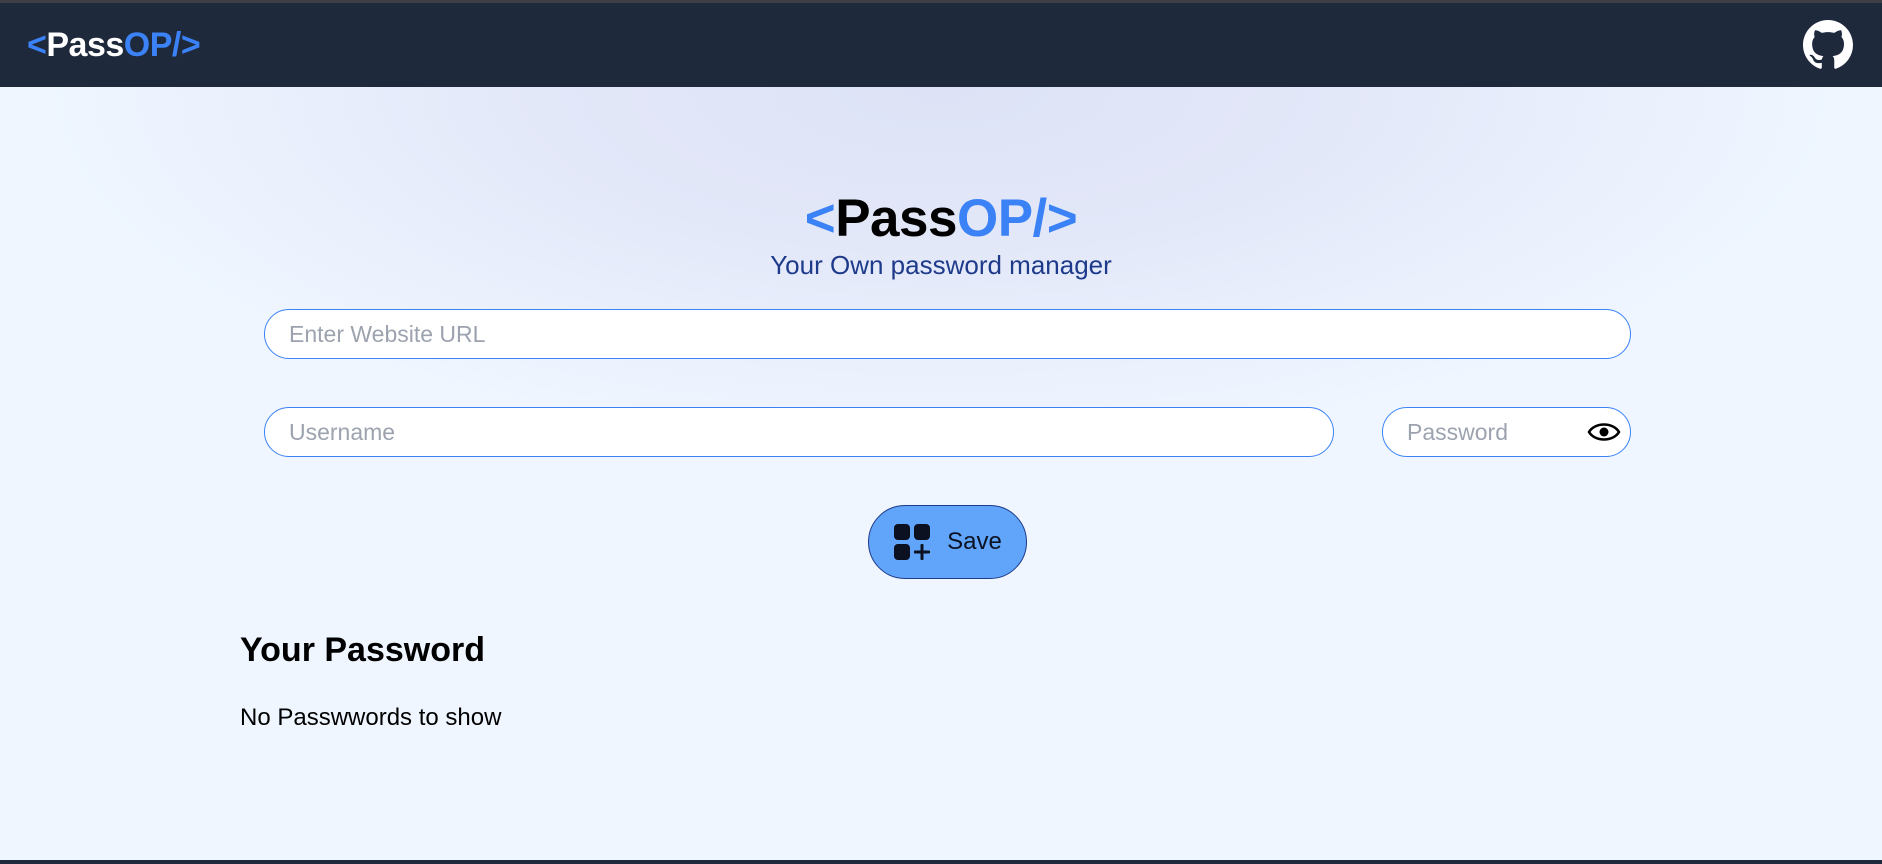 Image resolution: width=1882 pixels, height=864 pixels. I want to click on github-button, so click(1828, 45).